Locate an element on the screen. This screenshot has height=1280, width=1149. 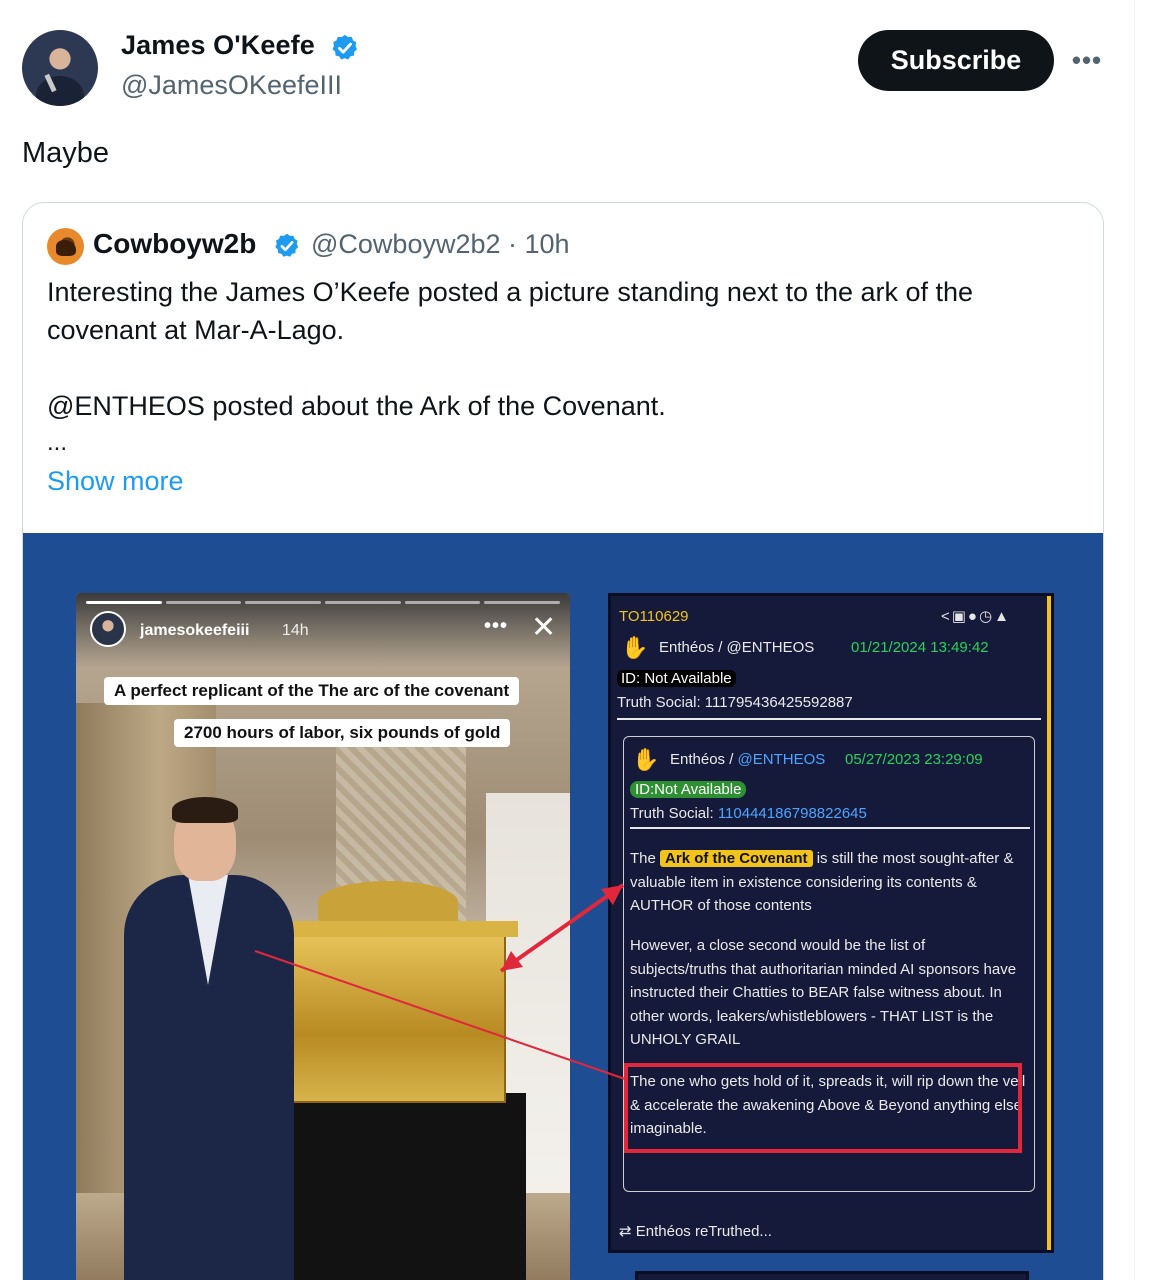
timeline-divider is located at coordinates (1134, 640).